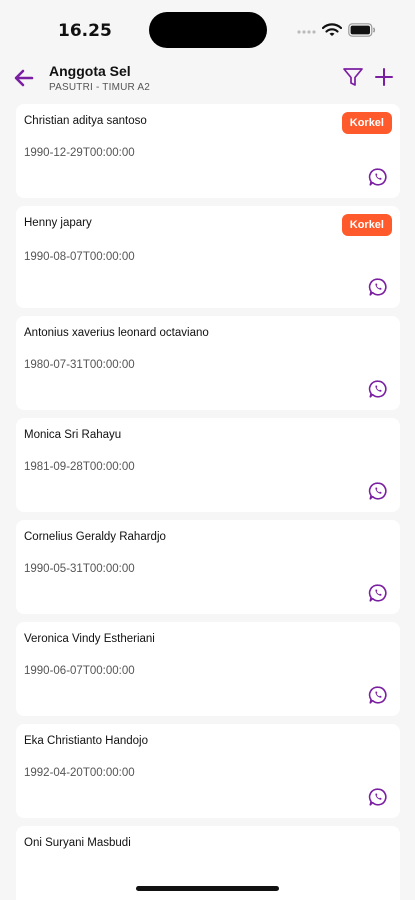 The height and width of the screenshot is (900, 415). What do you see at coordinates (79, 467) in the screenshot?
I see `member-birthdate: 1981-09-28T00:00:00` at bounding box center [79, 467].